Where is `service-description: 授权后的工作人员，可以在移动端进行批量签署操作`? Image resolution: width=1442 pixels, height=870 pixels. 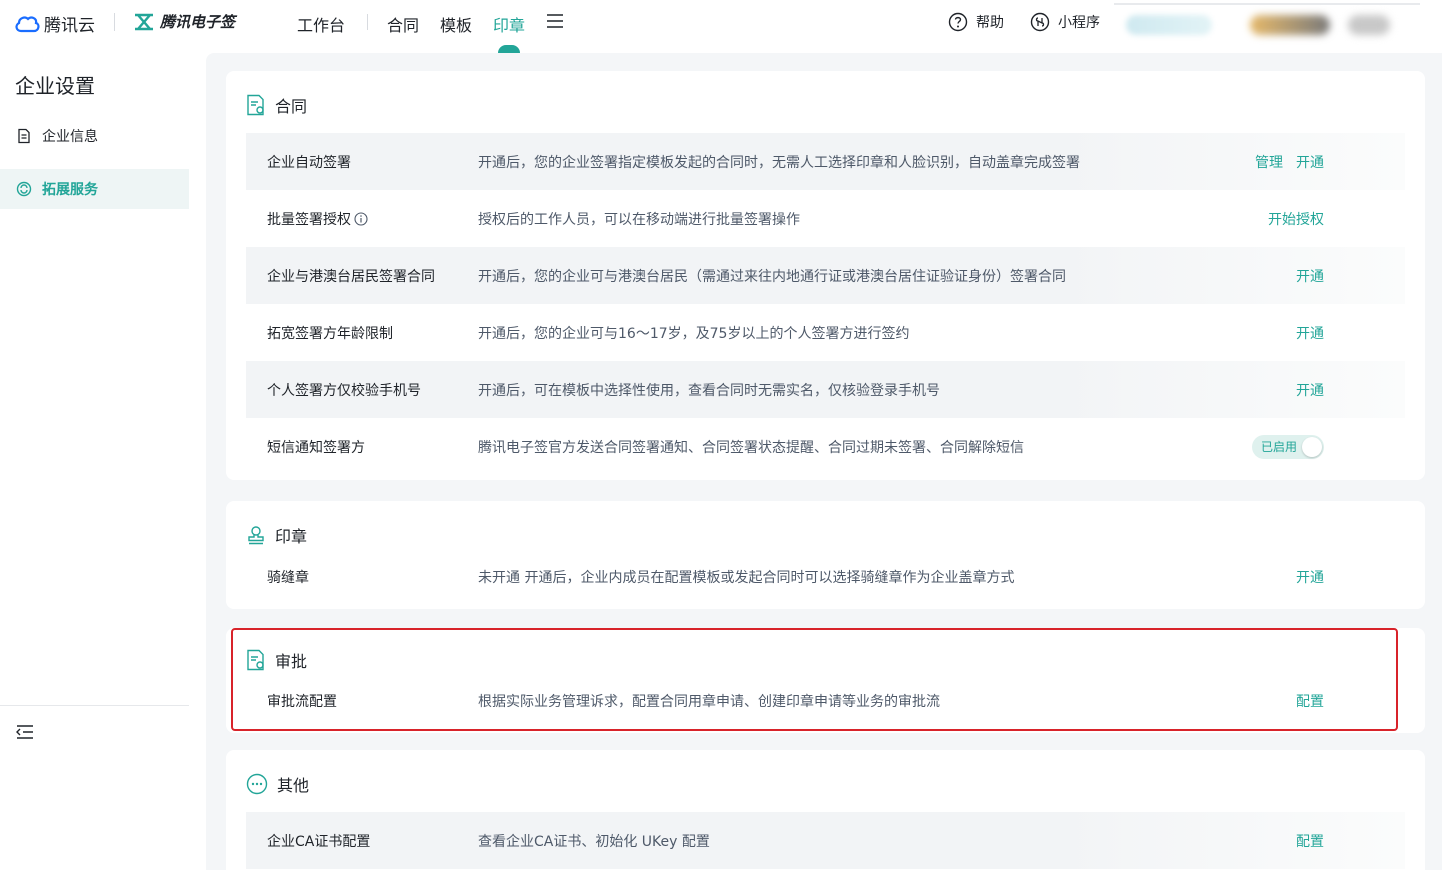 service-description: 授权后的工作人员，可以在移动端进行批量签署操作 is located at coordinates (639, 219).